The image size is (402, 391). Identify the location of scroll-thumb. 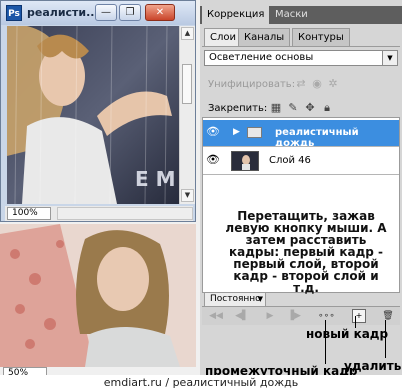
(187, 84).